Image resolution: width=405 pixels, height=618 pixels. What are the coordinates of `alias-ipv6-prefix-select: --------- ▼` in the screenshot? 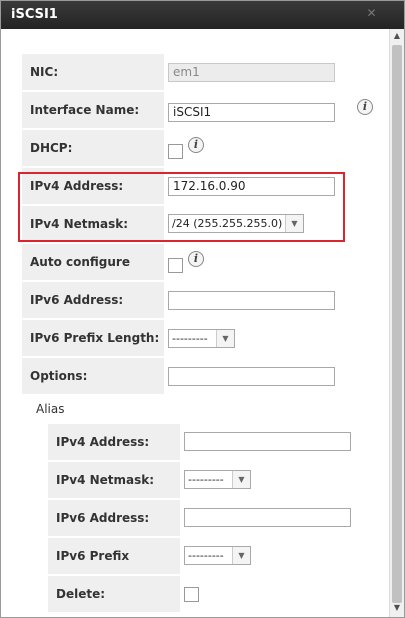 It's located at (217, 555).